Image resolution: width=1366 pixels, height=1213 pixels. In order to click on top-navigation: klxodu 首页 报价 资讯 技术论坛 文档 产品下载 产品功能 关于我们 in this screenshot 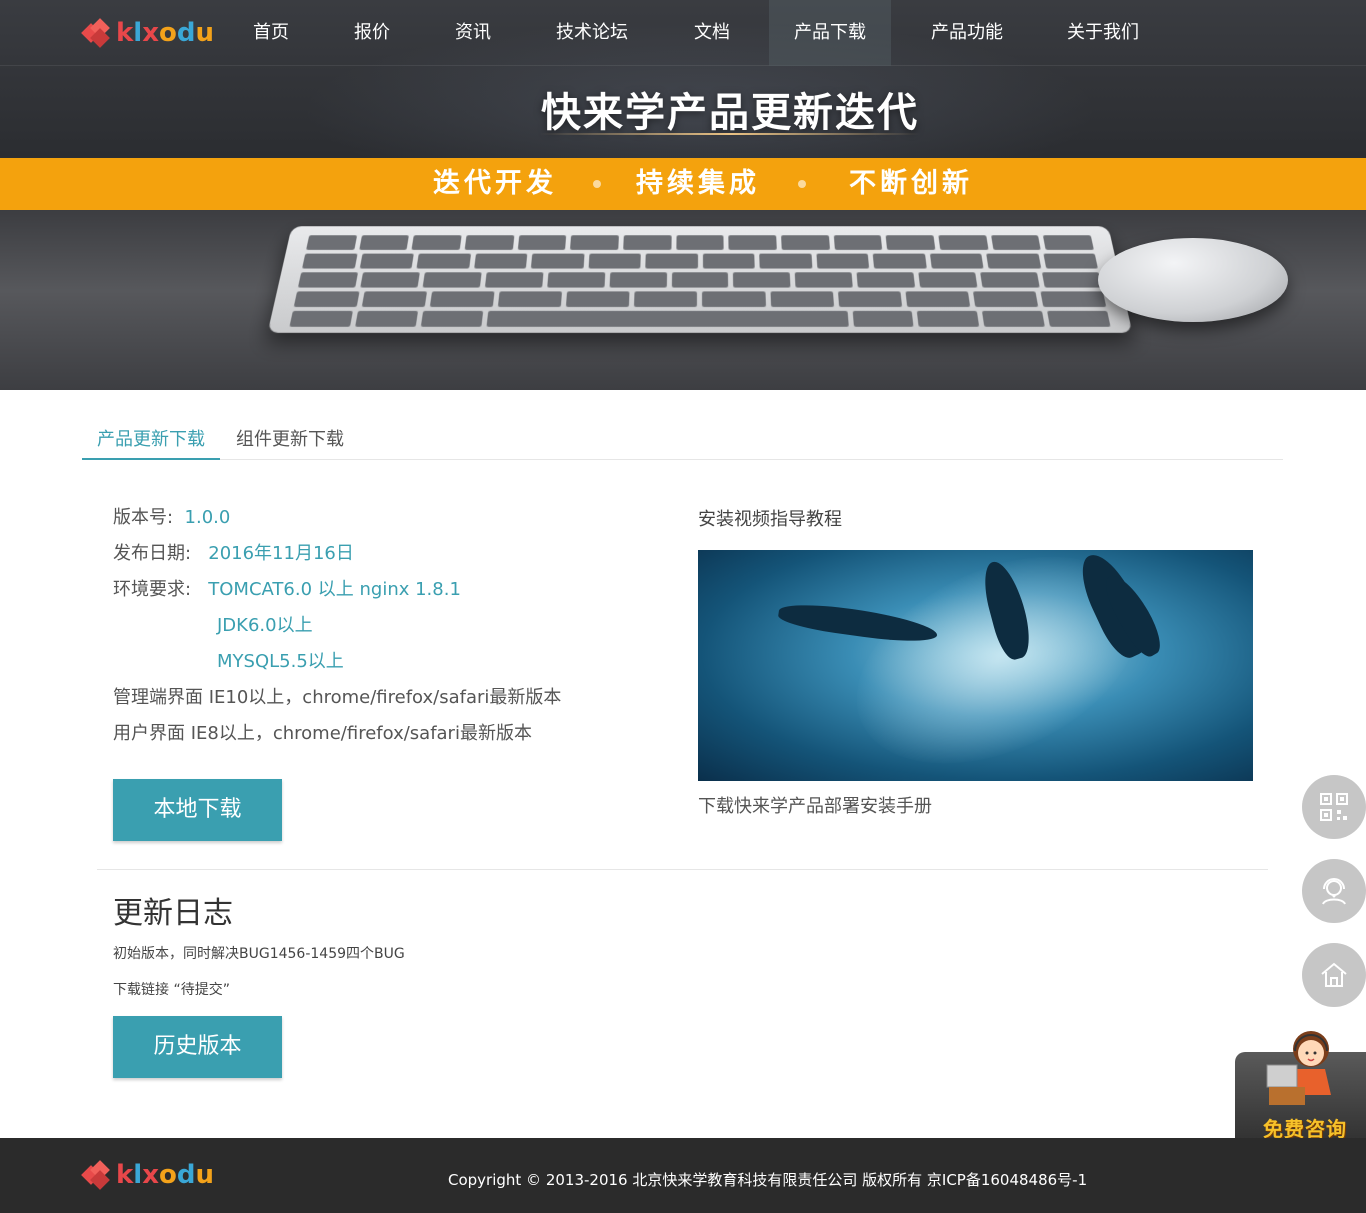, I will do `click(683, 33)`.